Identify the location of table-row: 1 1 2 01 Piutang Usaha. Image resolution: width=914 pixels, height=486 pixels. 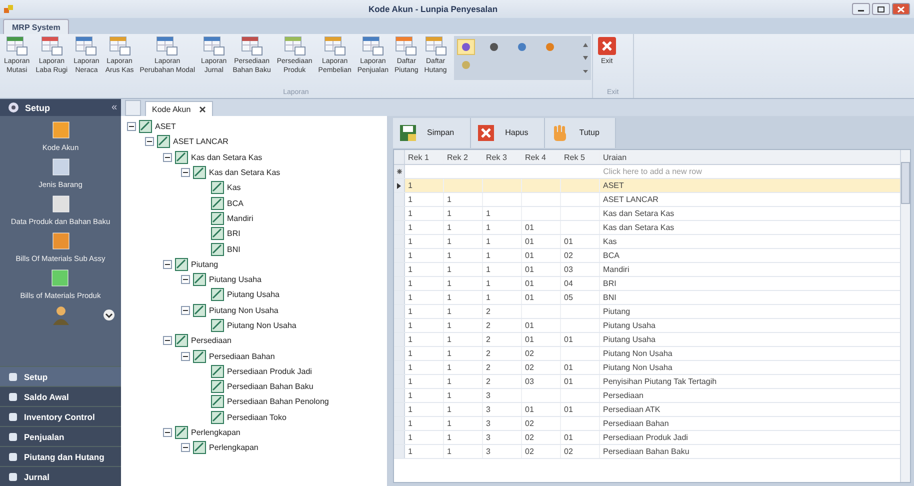
(647, 326).